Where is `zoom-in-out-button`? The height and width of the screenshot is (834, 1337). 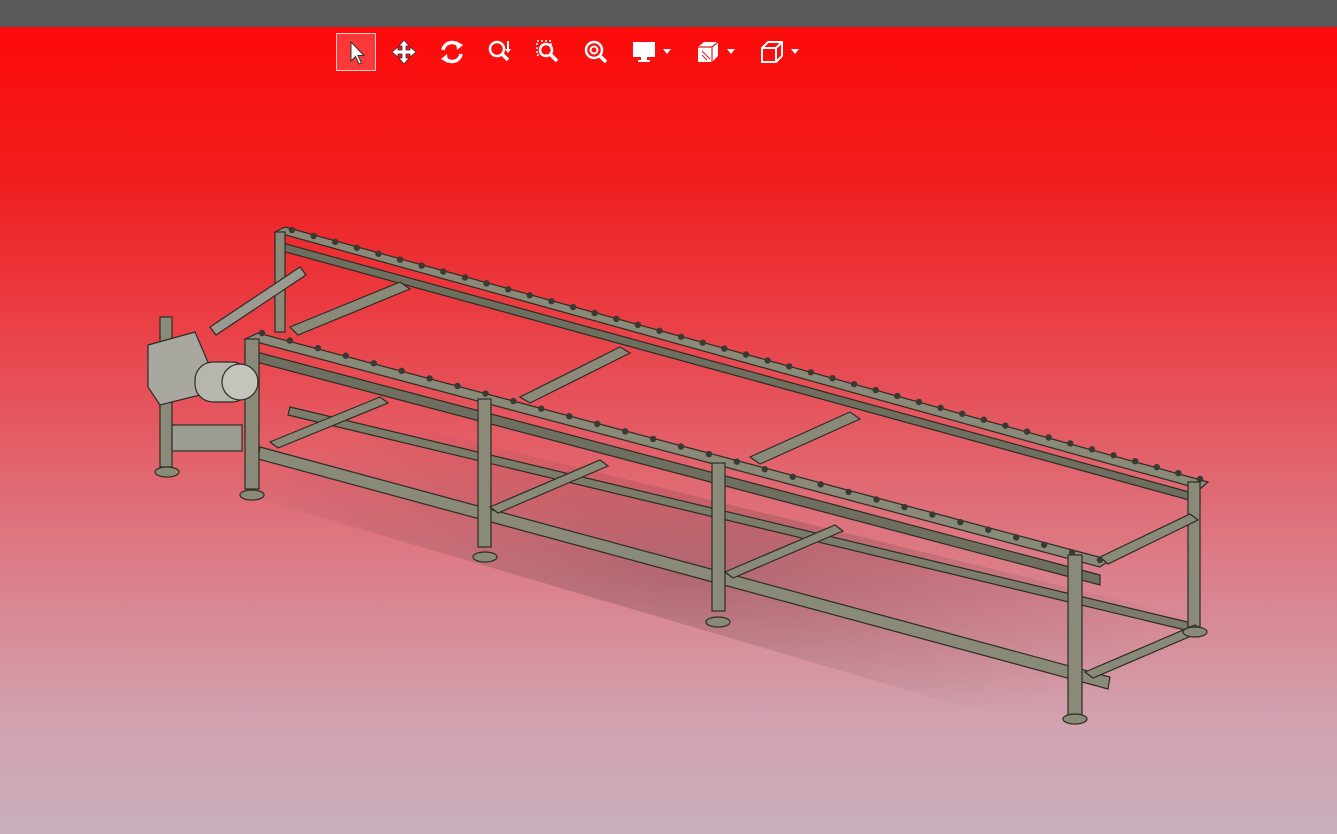
zoom-in-out-button is located at coordinates (500, 52).